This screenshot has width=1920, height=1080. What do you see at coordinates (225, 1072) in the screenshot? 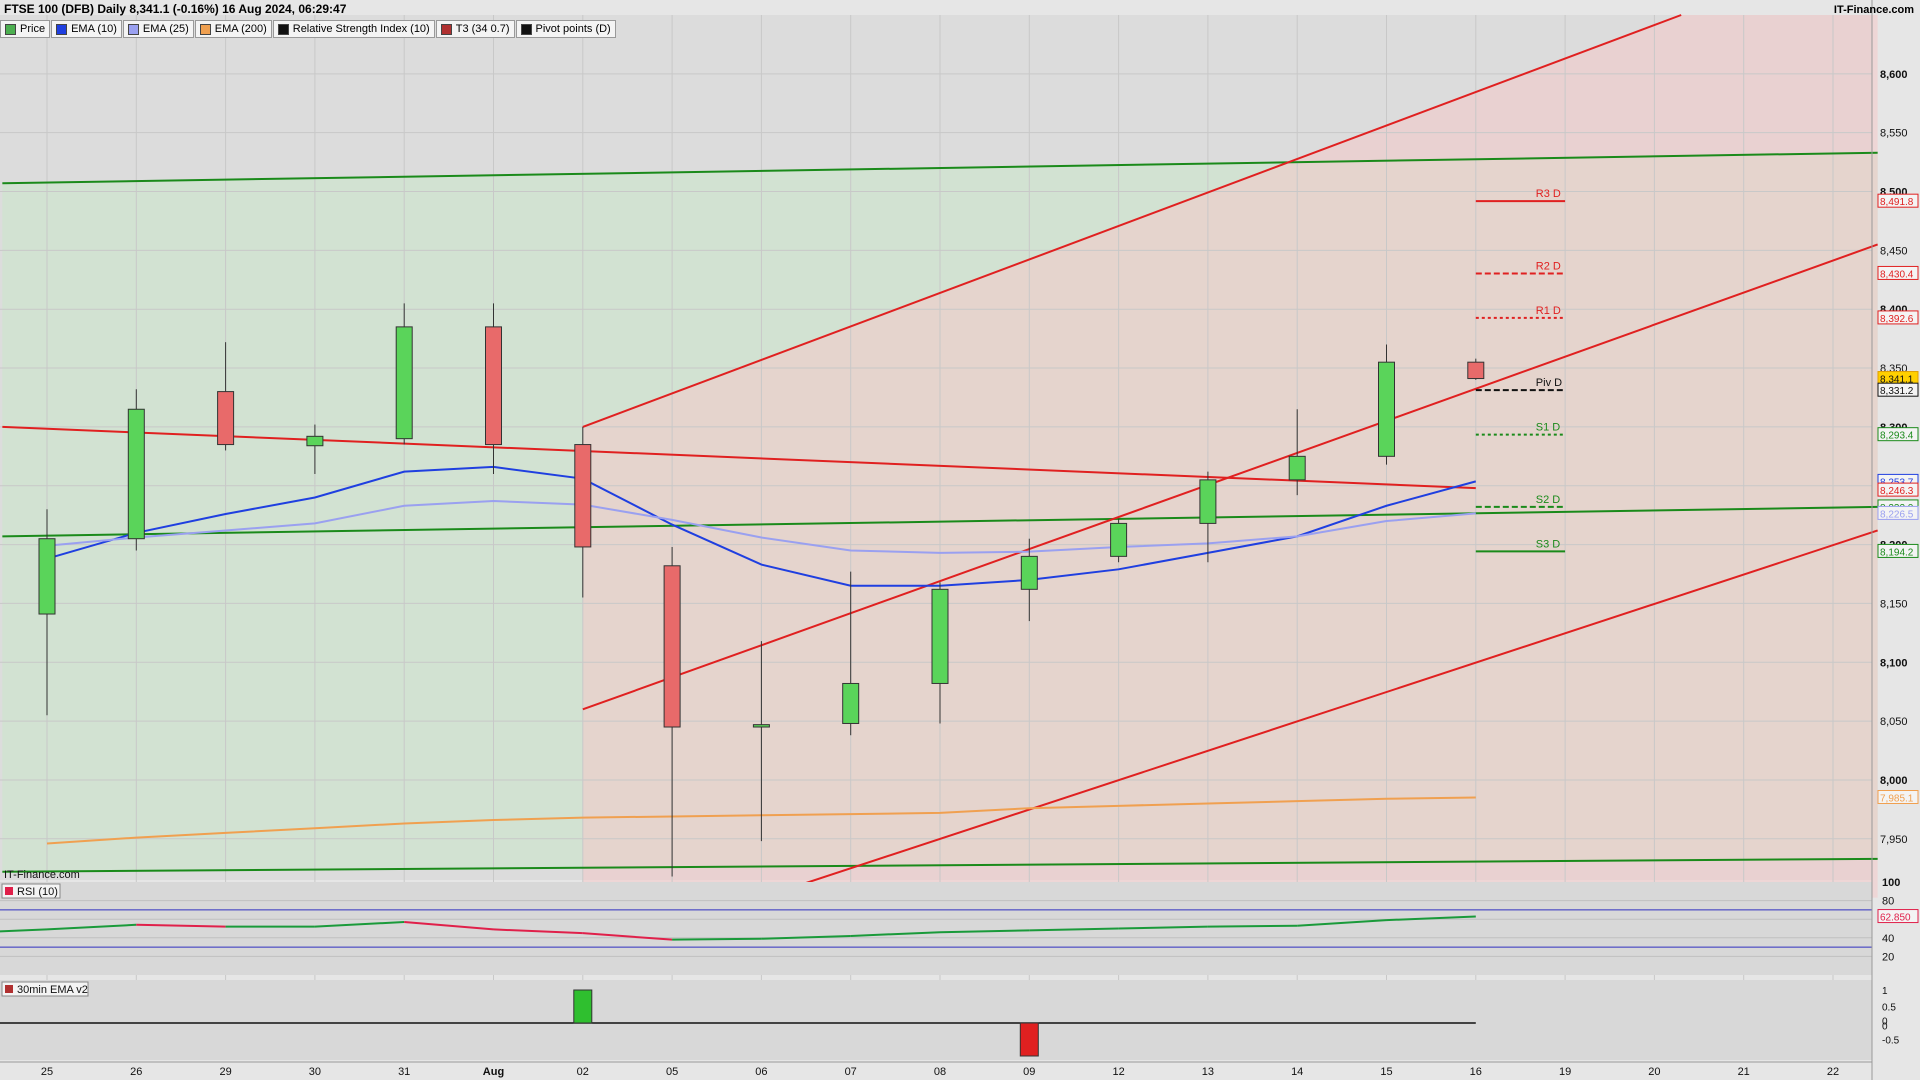
I see `x-tick-label: 29` at bounding box center [225, 1072].